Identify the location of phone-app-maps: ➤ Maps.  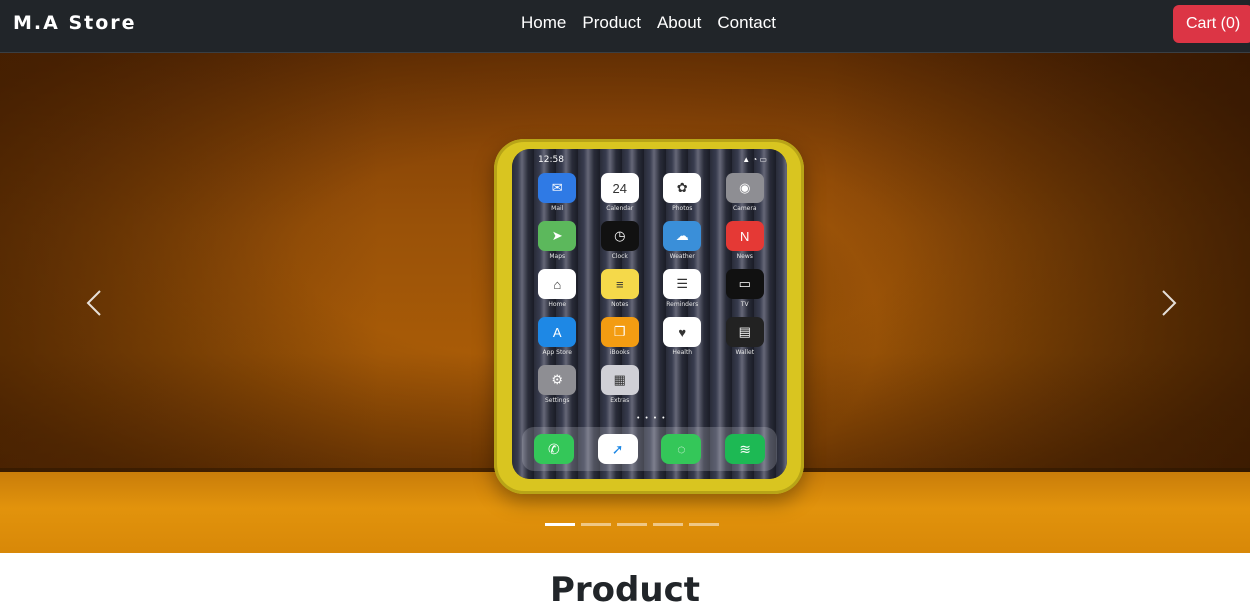
(557, 240).